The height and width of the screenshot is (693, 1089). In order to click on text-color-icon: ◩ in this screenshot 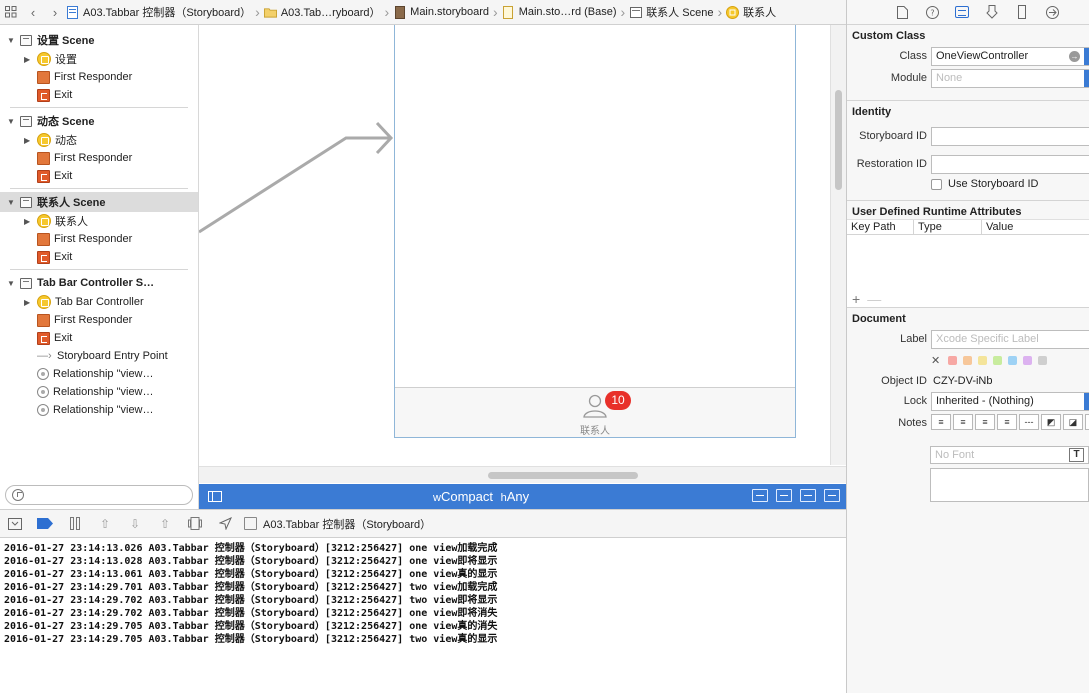, I will do `click(1051, 422)`.